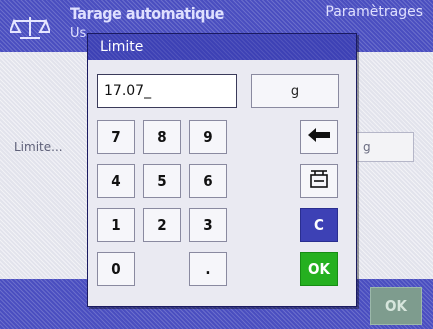  Describe the element at coordinates (162, 225) in the screenshot. I see `key-2: 2` at that location.